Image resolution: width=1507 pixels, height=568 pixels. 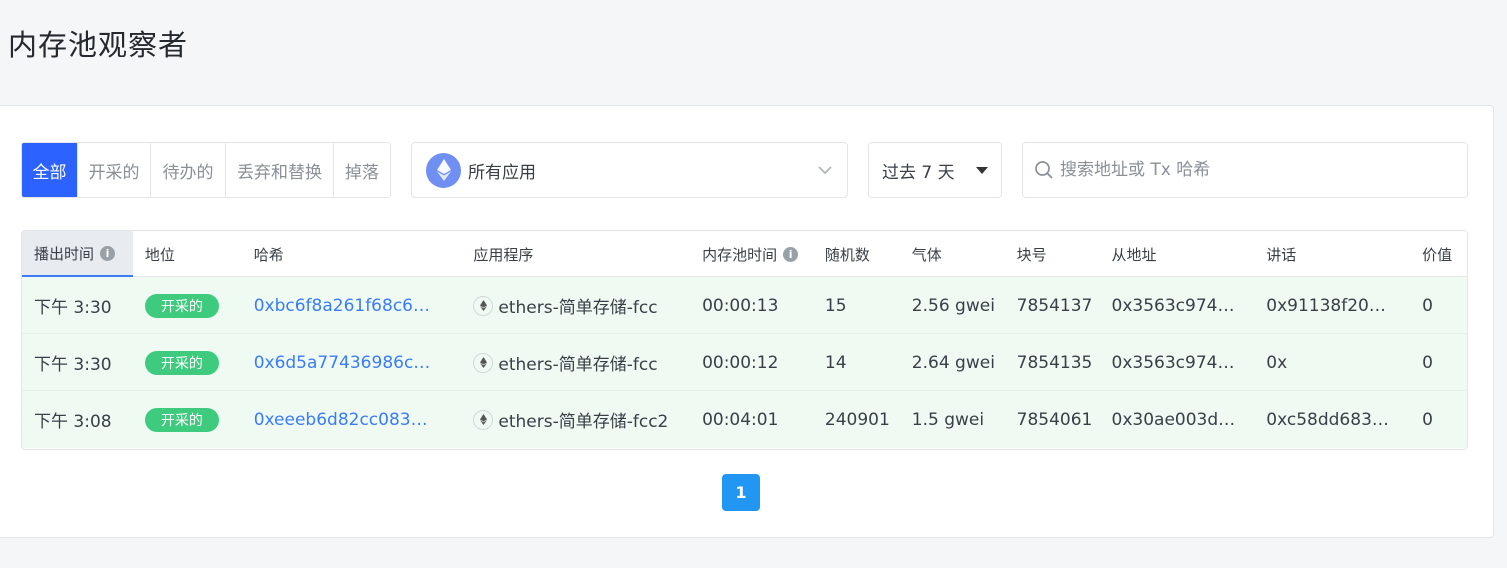 What do you see at coordinates (1054, 362) in the screenshot?
I see `cell-block: 7854135` at bounding box center [1054, 362].